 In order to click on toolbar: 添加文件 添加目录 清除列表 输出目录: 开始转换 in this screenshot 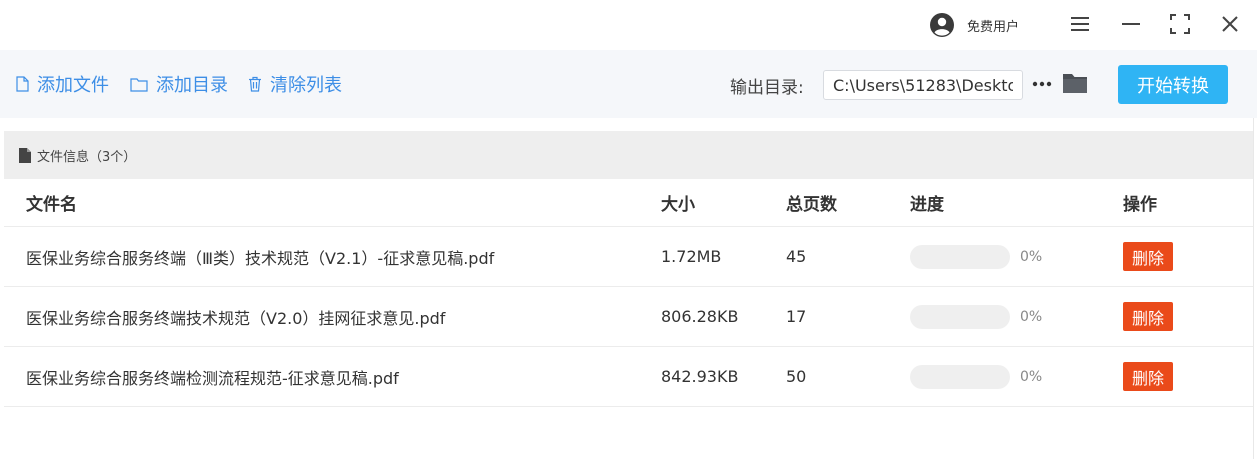, I will do `click(628, 84)`.